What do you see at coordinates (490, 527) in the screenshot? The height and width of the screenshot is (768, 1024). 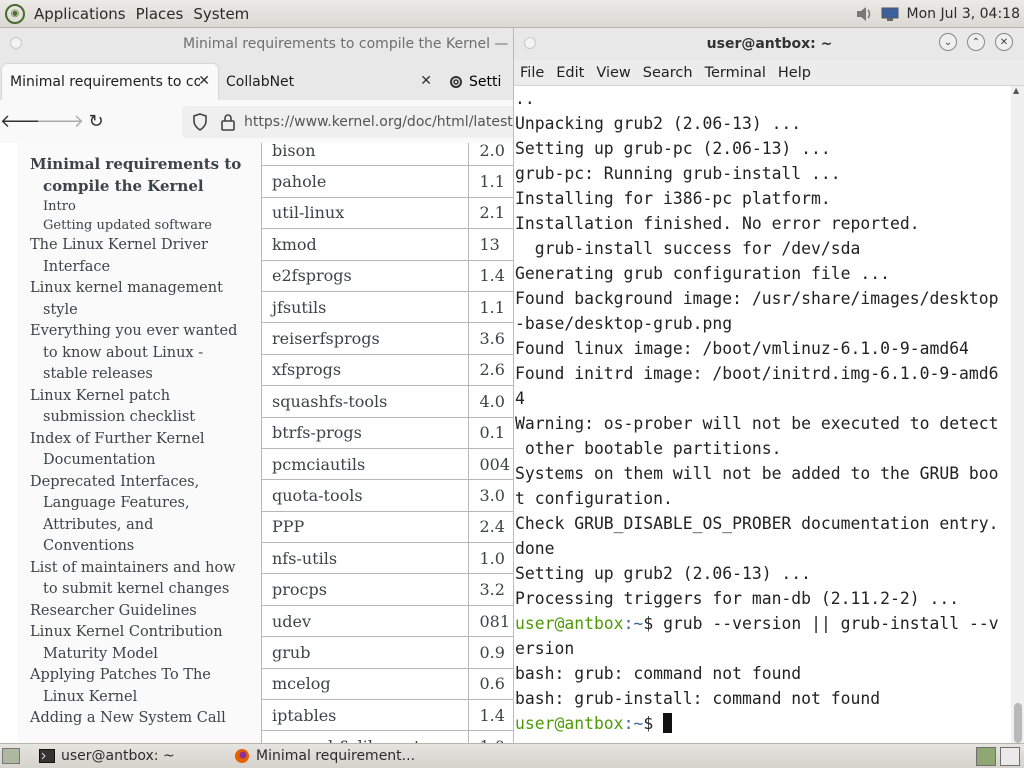 I see `package-version: 2.4` at bounding box center [490, 527].